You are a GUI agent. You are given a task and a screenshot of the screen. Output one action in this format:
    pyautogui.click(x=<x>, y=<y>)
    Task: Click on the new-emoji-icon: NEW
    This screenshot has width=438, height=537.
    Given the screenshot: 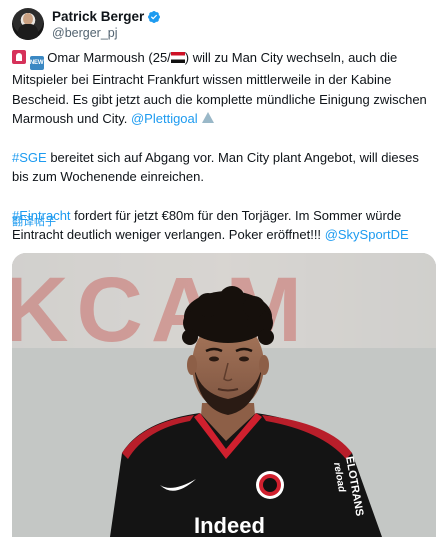 What is the action you would take?
    pyautogui.click(x=36, y=63)
    